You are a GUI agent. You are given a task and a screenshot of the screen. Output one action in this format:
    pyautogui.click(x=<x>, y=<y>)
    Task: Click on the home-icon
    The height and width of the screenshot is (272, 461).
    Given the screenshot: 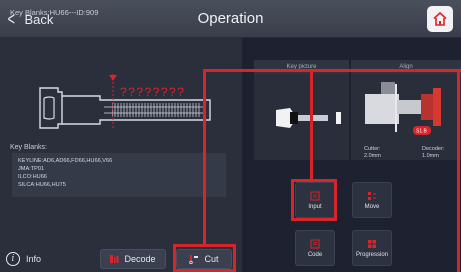 What is the action you would take?
    pyautogui.click(x=440, y=18)
    